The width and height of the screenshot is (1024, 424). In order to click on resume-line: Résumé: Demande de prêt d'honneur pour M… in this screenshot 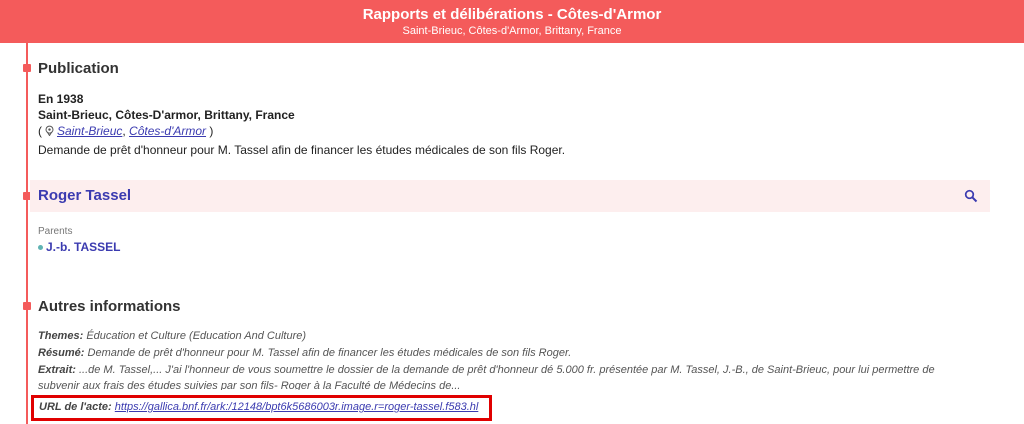, I will do `click(304, 353)`.